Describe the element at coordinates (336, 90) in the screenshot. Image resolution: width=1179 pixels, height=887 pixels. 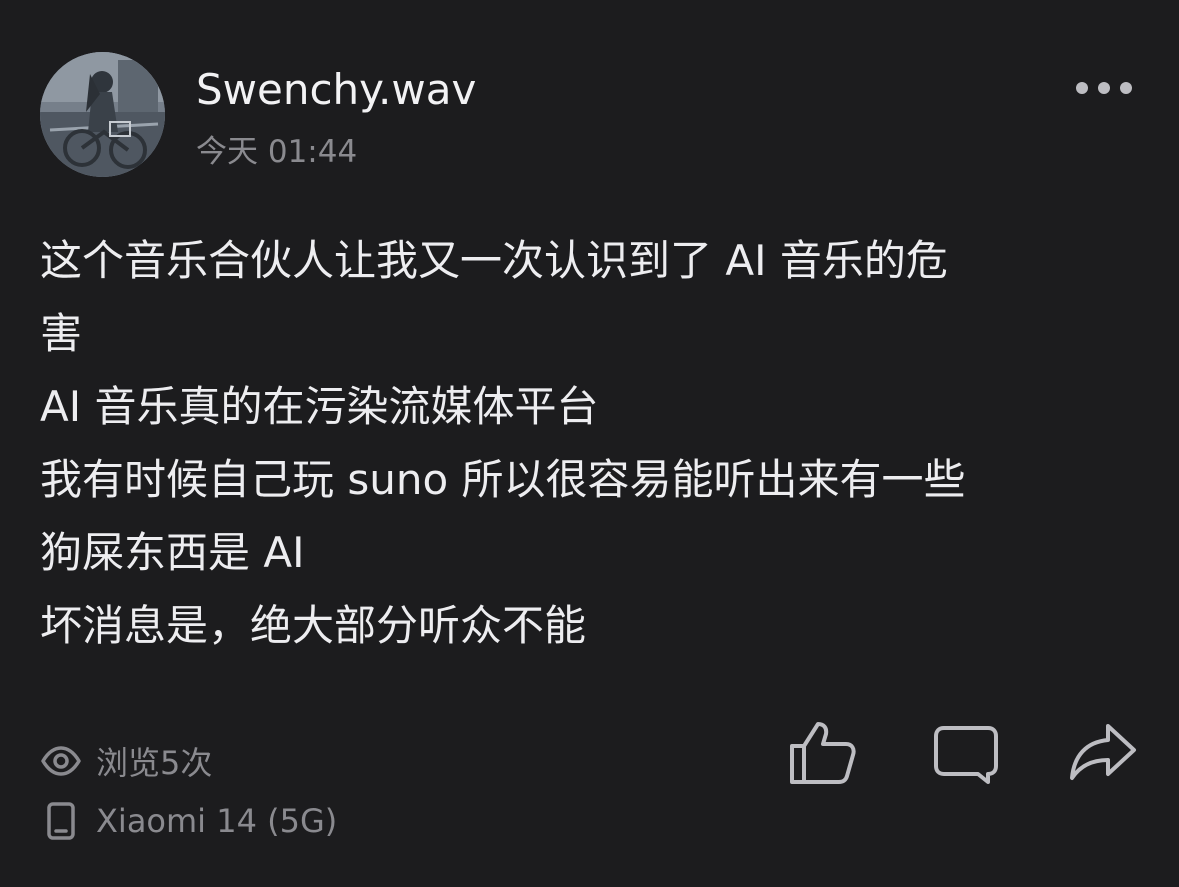
I see `author-name: Swenchy.wav` at that location.